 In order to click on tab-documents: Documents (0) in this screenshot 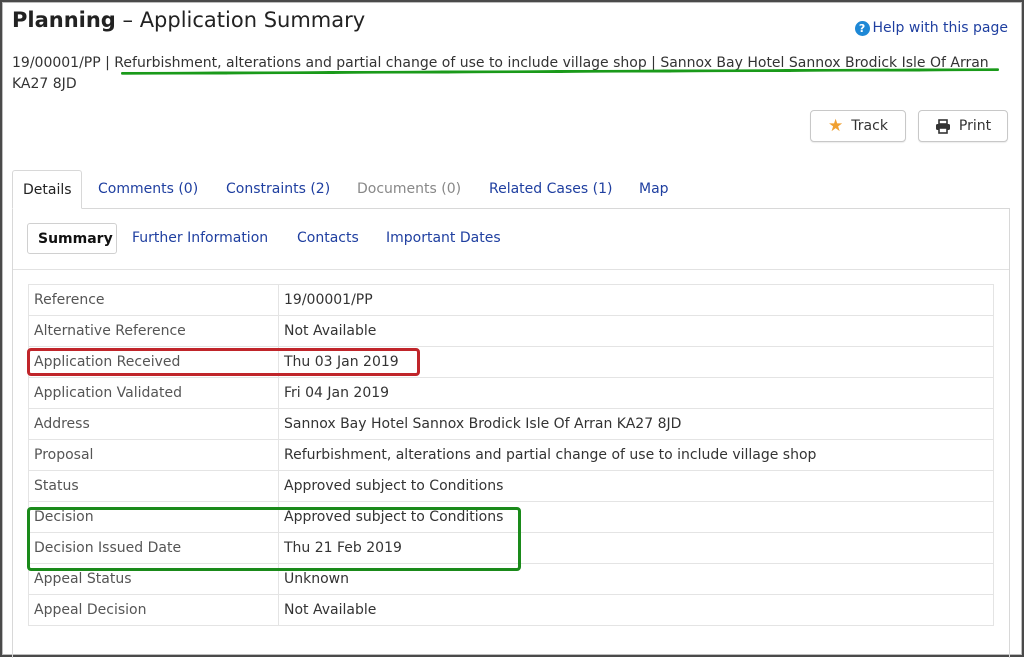, I will do `click(409, 189)`.